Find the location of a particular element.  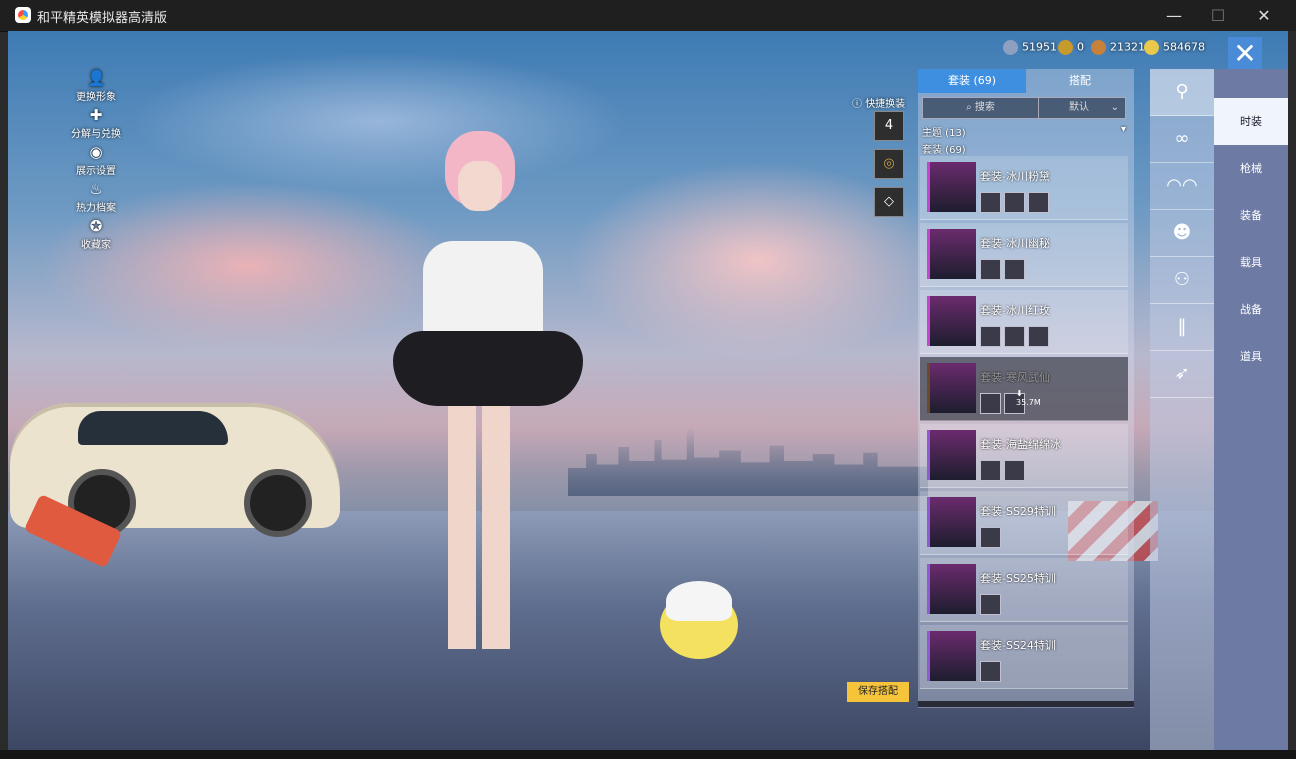

sort-select: 默认 ⌄ is located at coordinates (1082, 108).